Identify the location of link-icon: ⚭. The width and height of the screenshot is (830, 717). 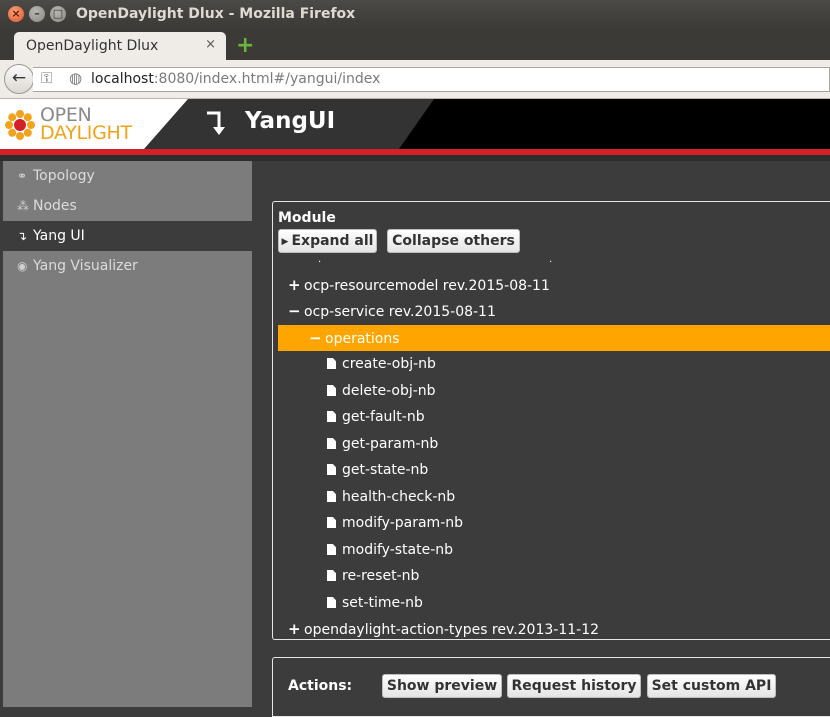
(22, 176).